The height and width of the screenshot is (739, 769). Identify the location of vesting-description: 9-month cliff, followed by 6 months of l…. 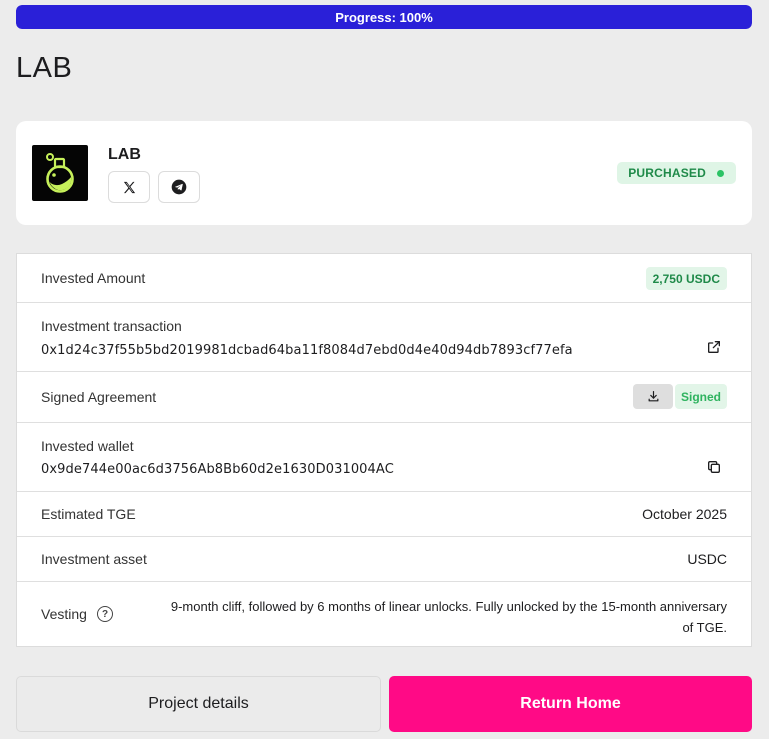
(448, 617).